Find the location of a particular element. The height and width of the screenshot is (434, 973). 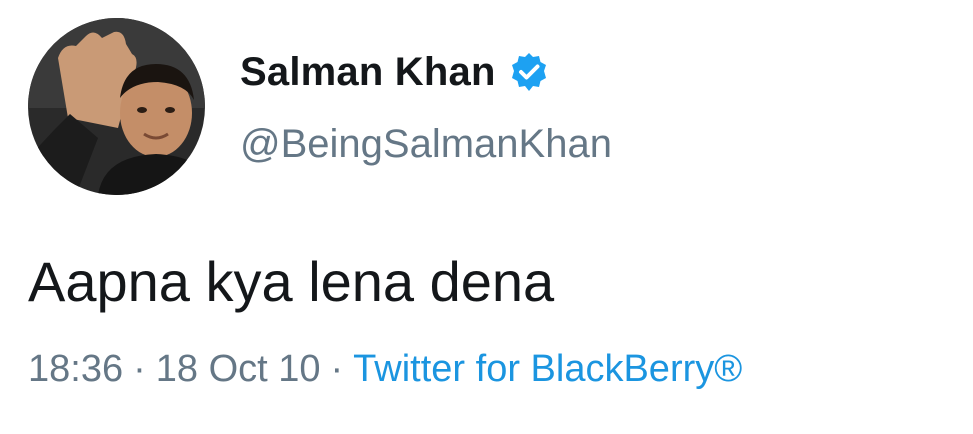

author-info: Salman Khan is located at coordinates (395, 72).